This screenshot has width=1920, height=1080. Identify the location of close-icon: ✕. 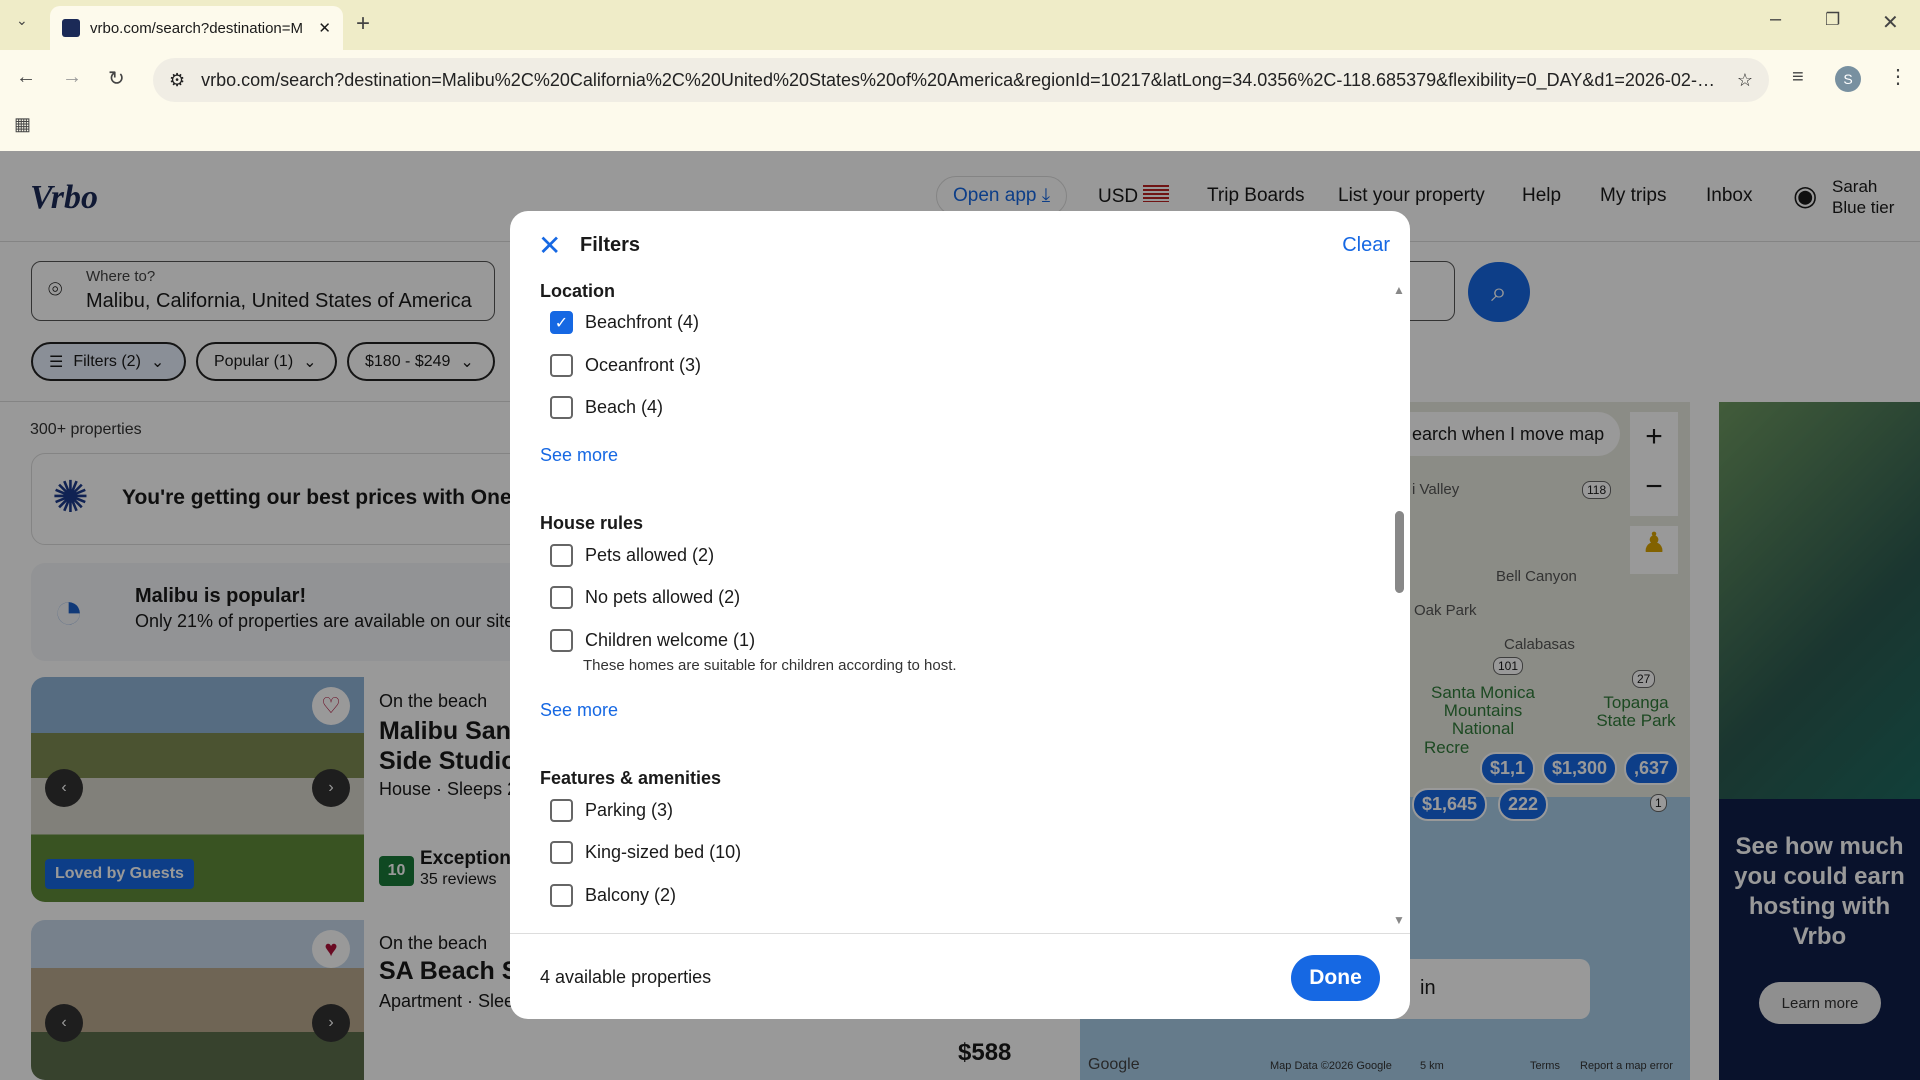
(549, 245).